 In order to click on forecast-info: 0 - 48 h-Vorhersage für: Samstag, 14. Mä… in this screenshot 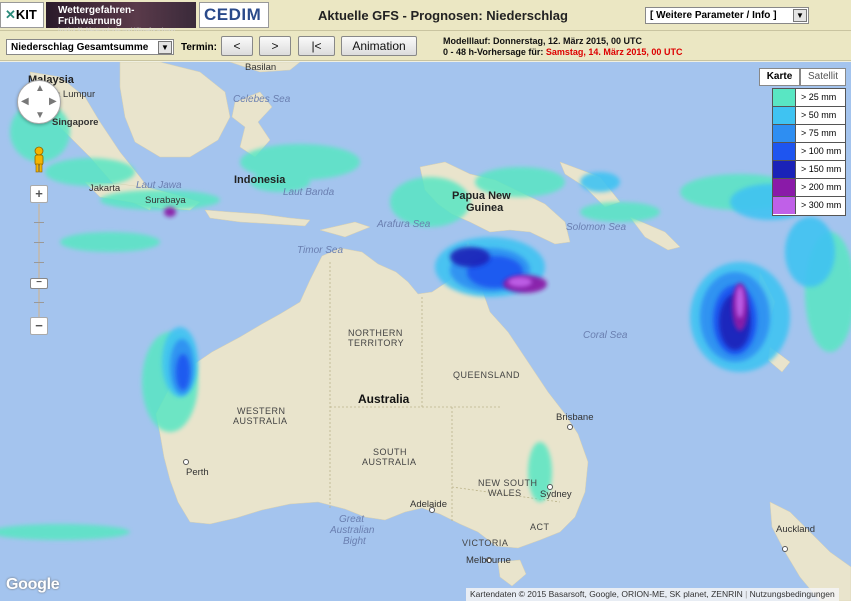, I will do `click(562, 52)`.